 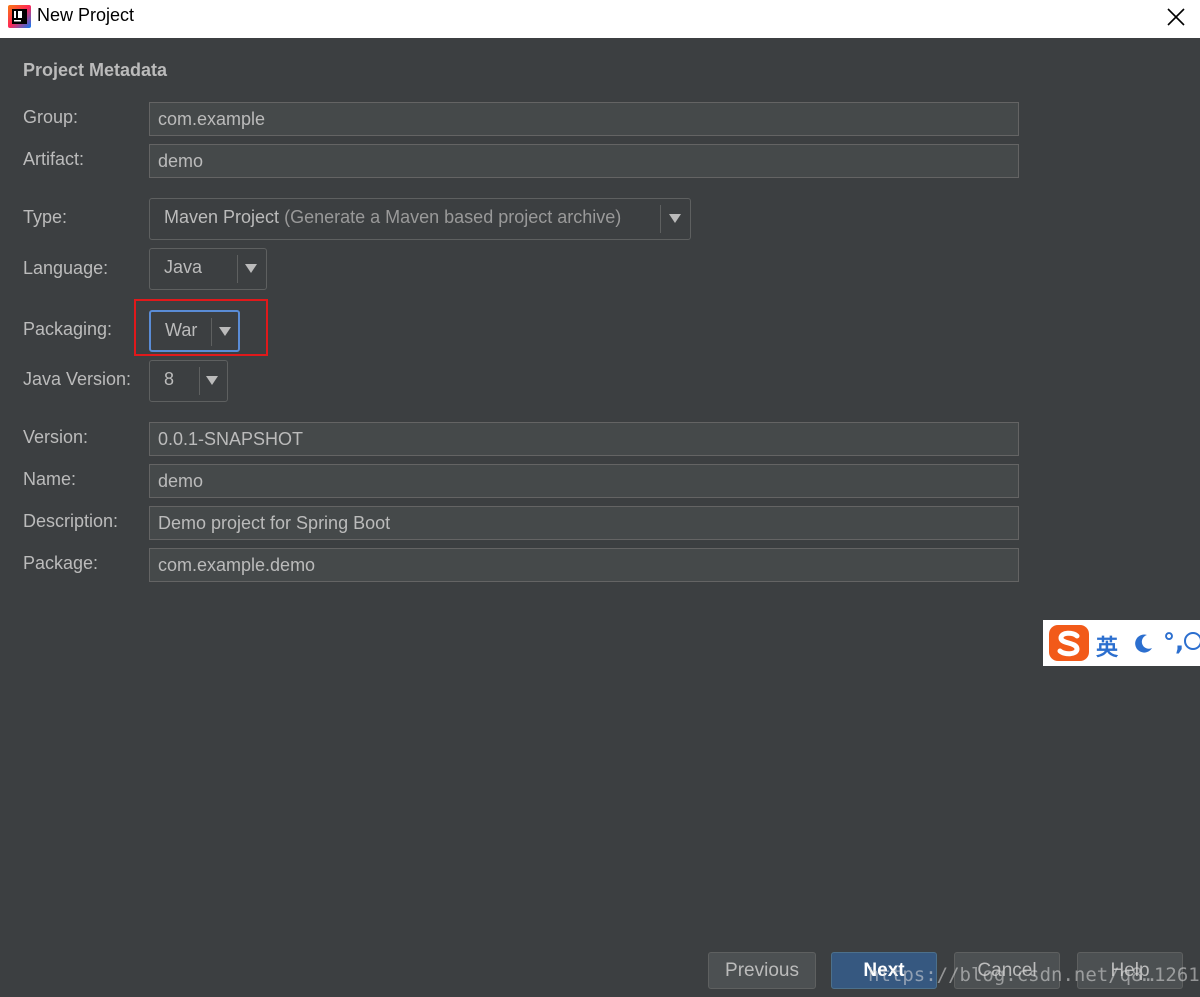 What do you see at coordinates (222, 217) in the screenshot?
I see `type-value: Maven Project` at bounding box center [222, 217].